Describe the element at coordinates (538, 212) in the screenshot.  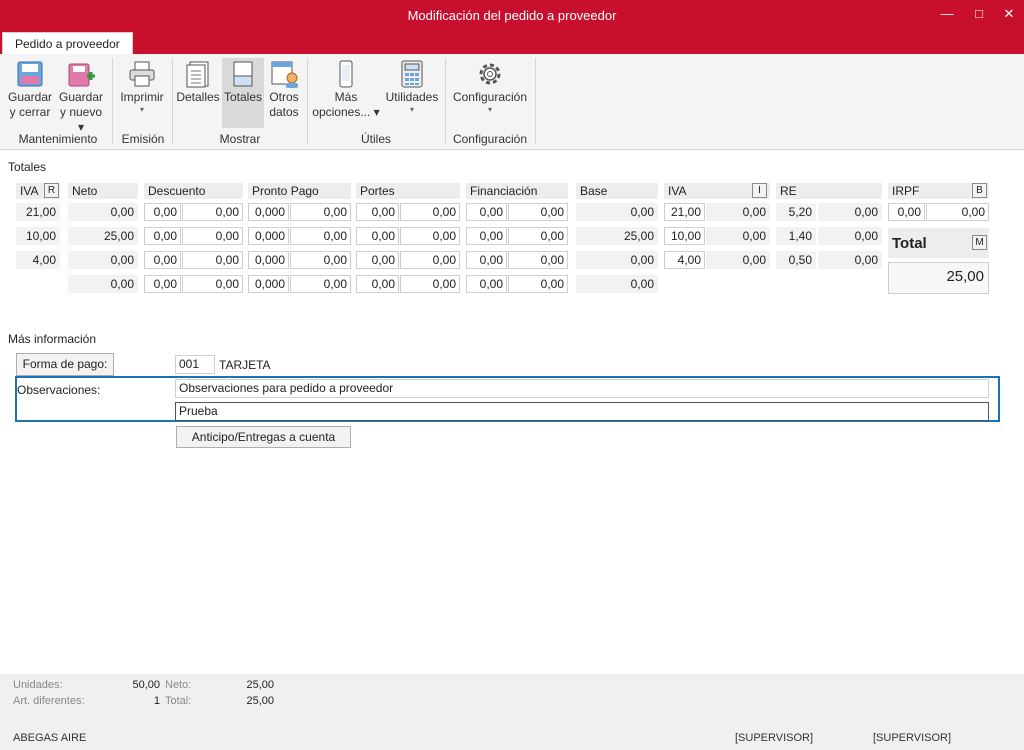
I see `row1-fin: 0,00` at that location.